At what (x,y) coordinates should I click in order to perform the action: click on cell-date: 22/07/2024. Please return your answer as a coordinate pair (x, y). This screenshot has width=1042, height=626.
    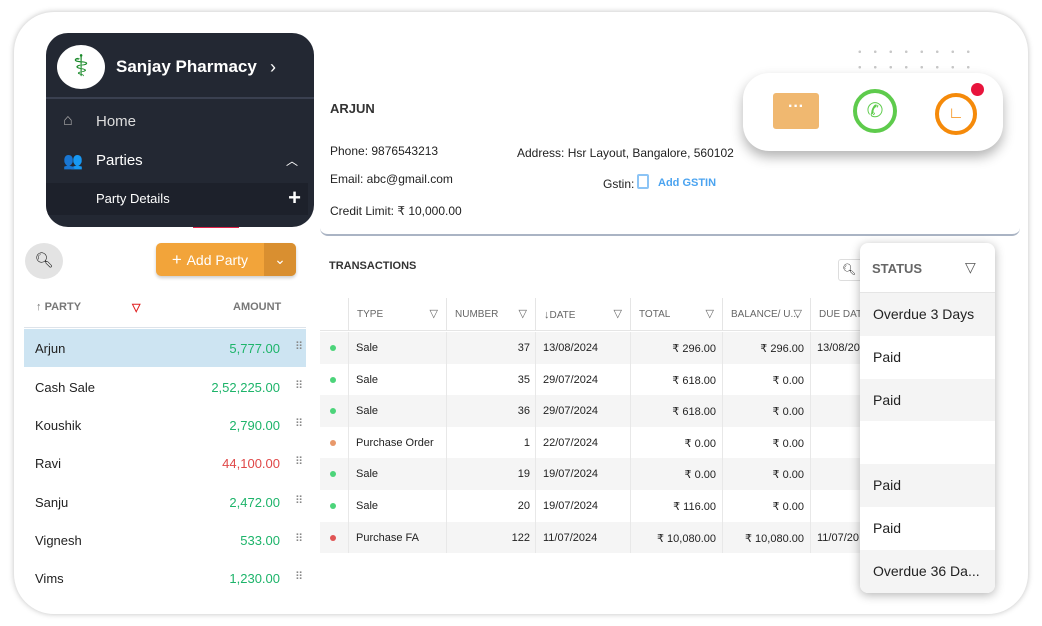
    Looking at the image, I should click on (571, 442).